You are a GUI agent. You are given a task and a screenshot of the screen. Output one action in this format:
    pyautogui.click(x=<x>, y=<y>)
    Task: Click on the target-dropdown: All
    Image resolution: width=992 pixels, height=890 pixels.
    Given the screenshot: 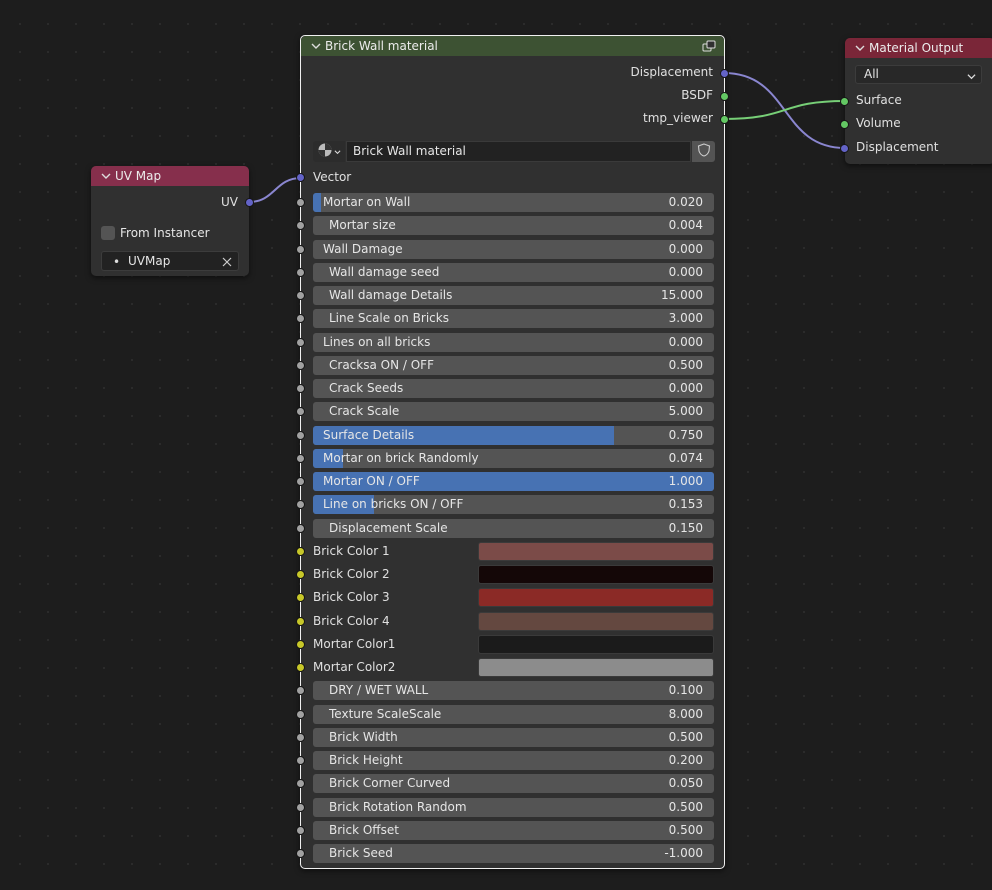 What is the action you would take?
    pyautogui.click(x=918, y=74)
    